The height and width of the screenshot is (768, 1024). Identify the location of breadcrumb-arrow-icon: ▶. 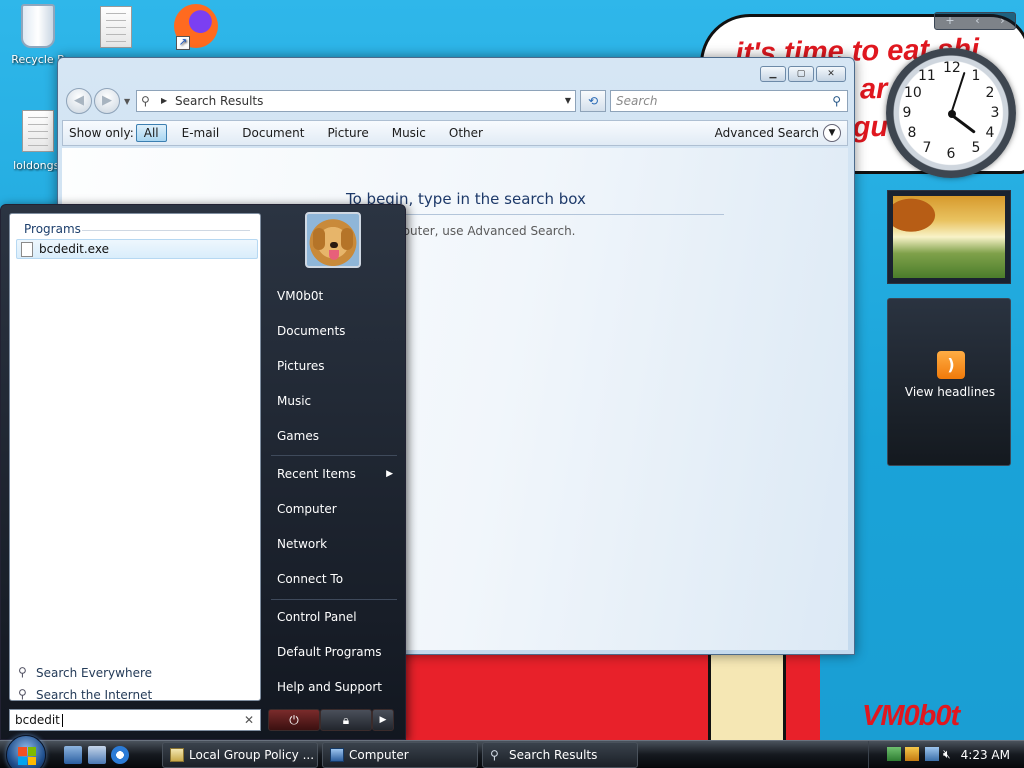
(164, 101).